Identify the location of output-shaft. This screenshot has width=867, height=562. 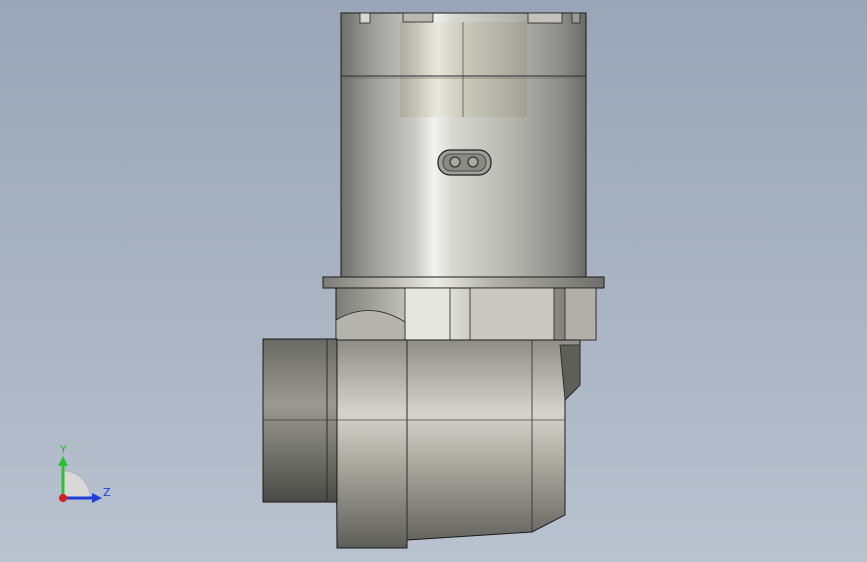
(300, 420).